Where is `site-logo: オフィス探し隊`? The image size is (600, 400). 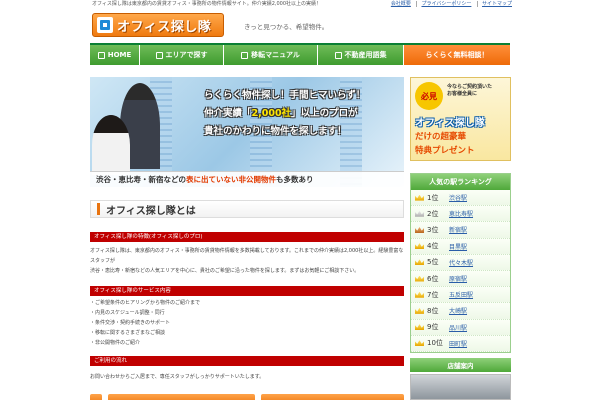
site-logo: オフィス探し隊 is located at coordinates (158, 25).